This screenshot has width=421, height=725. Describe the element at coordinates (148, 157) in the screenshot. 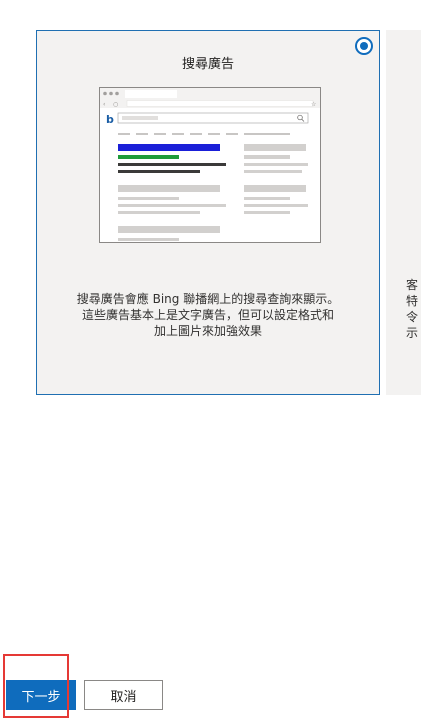

I see `ad-url-bar` at that location.